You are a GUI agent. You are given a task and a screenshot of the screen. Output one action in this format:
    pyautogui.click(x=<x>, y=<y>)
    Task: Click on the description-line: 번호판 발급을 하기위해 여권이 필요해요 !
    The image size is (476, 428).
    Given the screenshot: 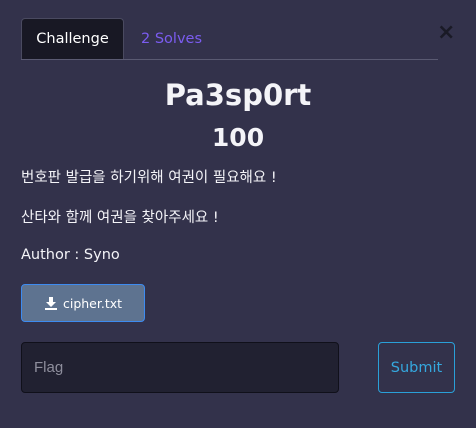 What is the action you would take?
    pyautogui.click(x=149, y=178)
    